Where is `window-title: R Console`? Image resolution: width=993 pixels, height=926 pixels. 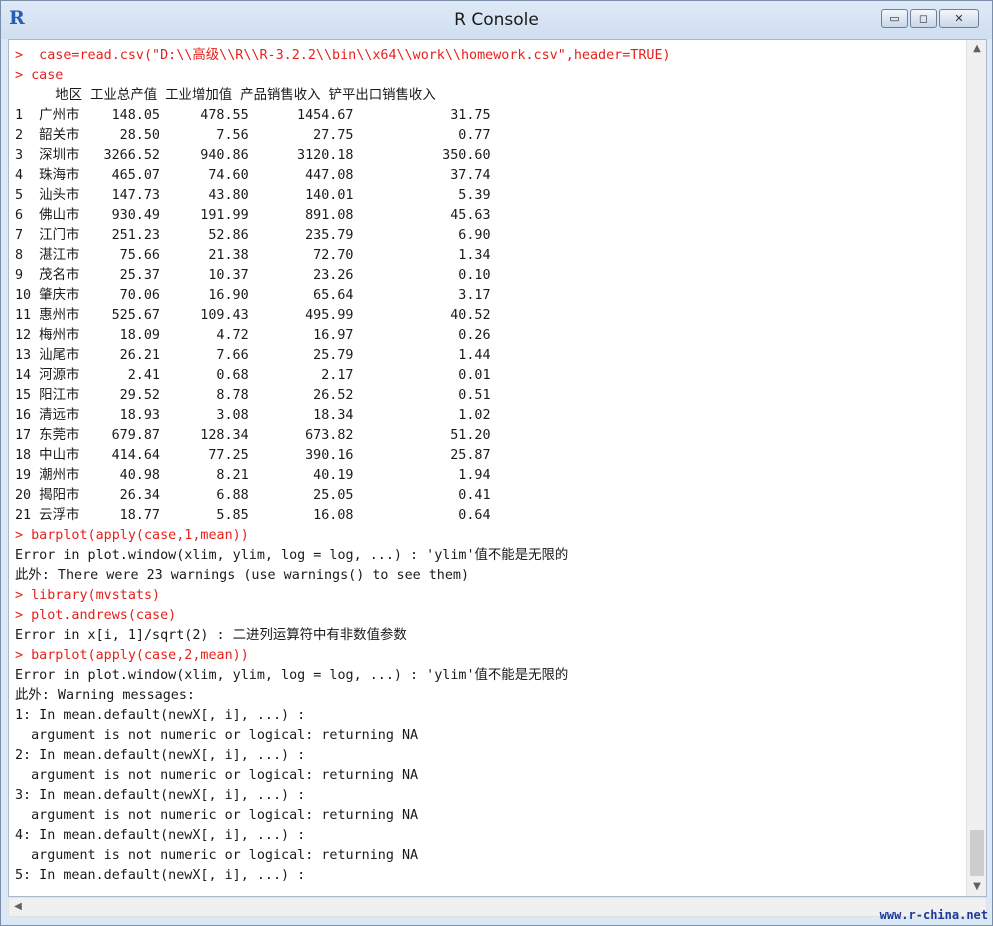 window-title: R Console is located at coordinates (496, 20).